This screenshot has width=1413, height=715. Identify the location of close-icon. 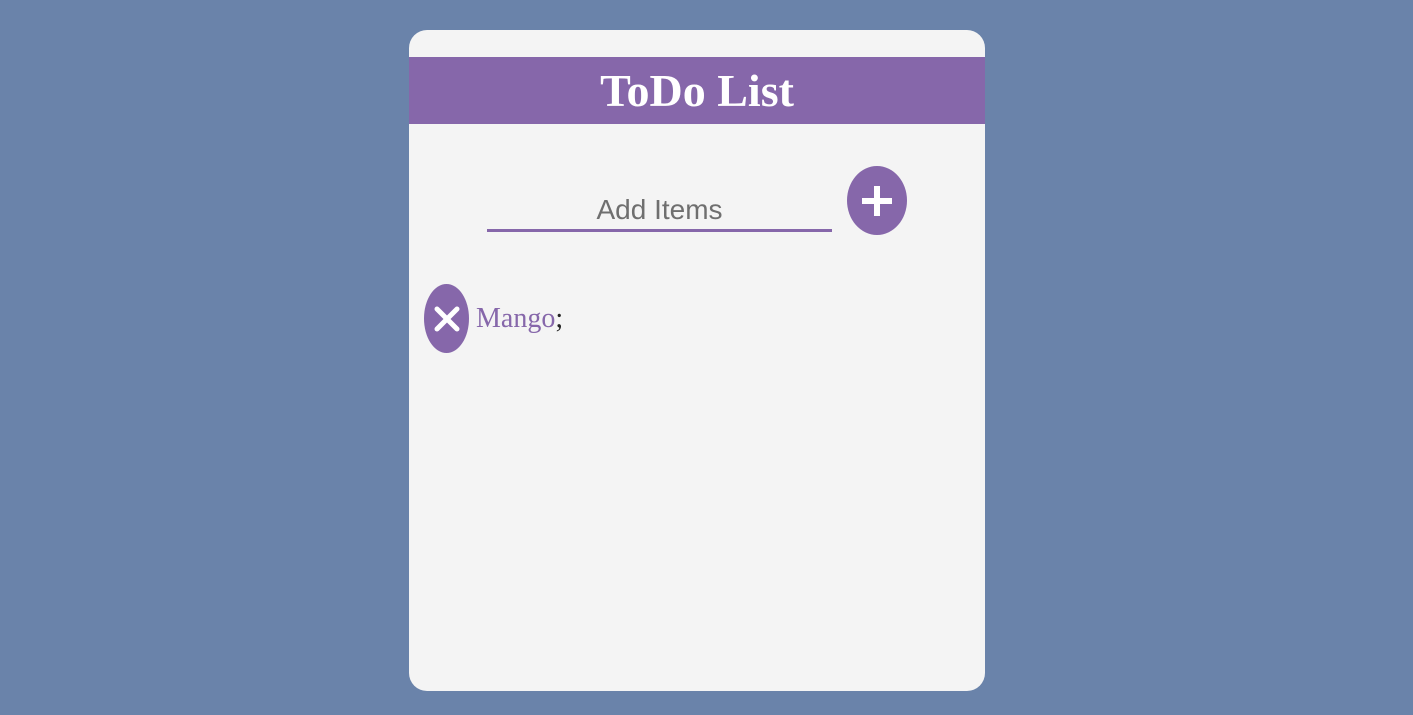
(446, 318).